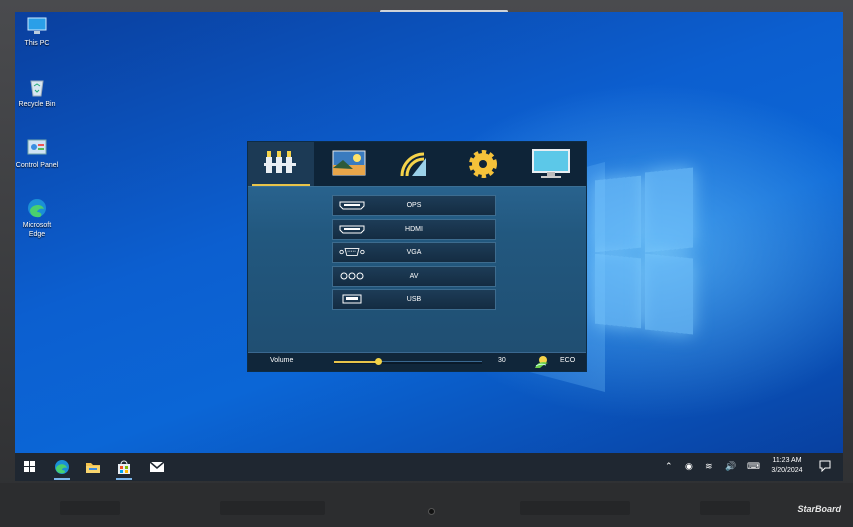 The image size is (853, 527). What do you see at coordinates (93, 467) in the screenshot?
I see `file-explorer-icon` at bounding box center [93, 467].